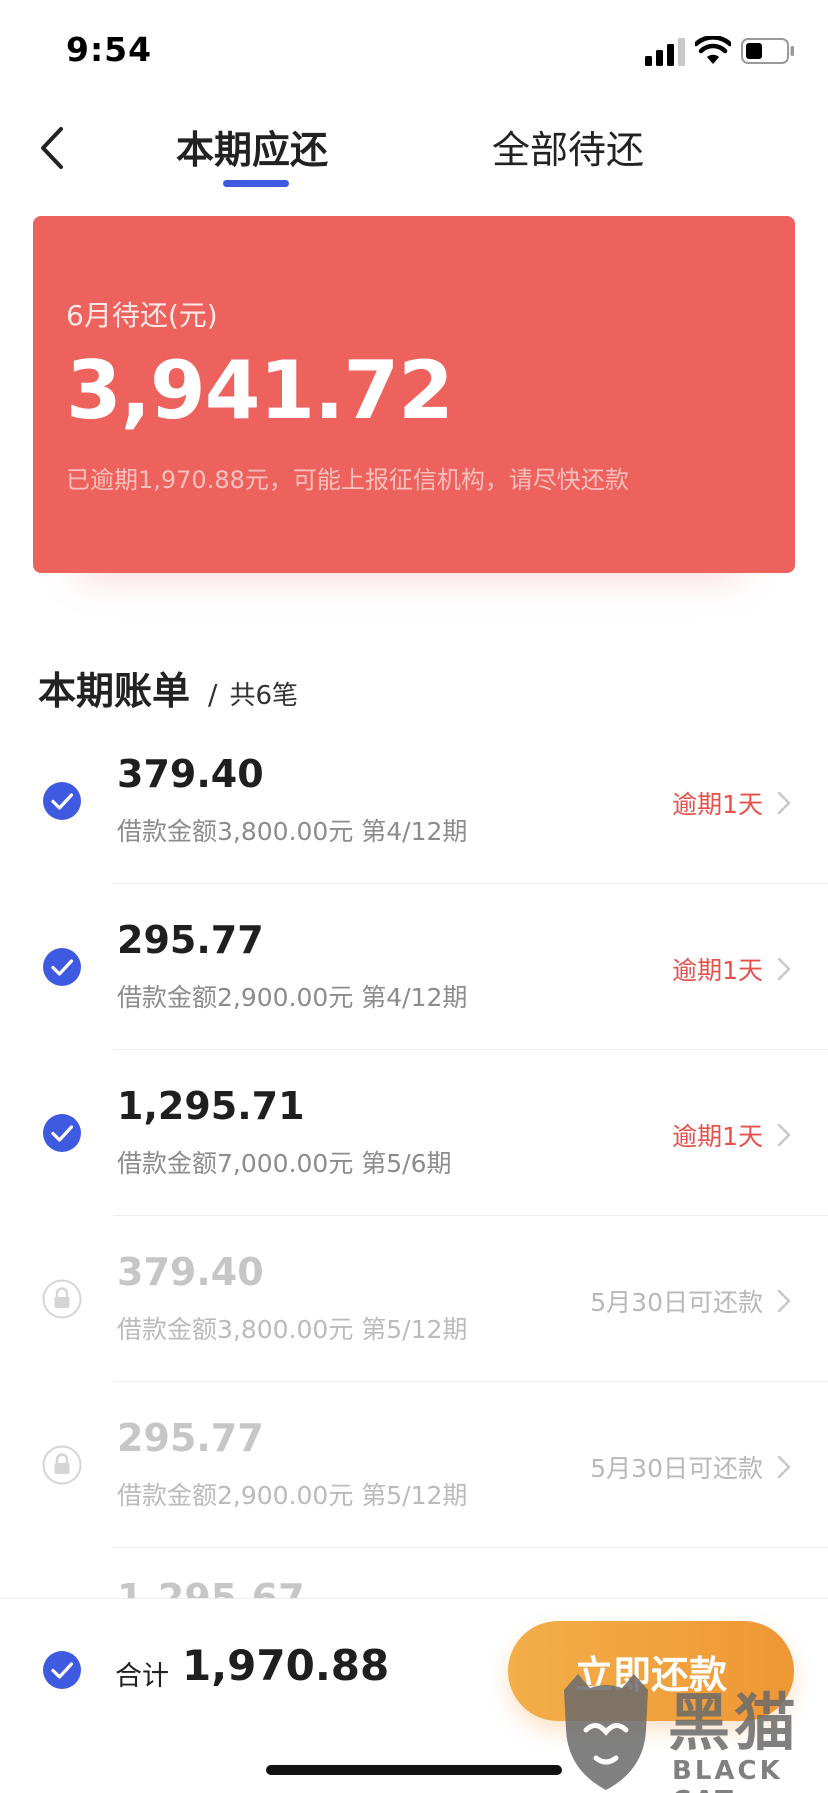  What do you see at coordinates (713, 50) in the screenshot?
I see `wifi-icon` at bounding box center [713, 50].